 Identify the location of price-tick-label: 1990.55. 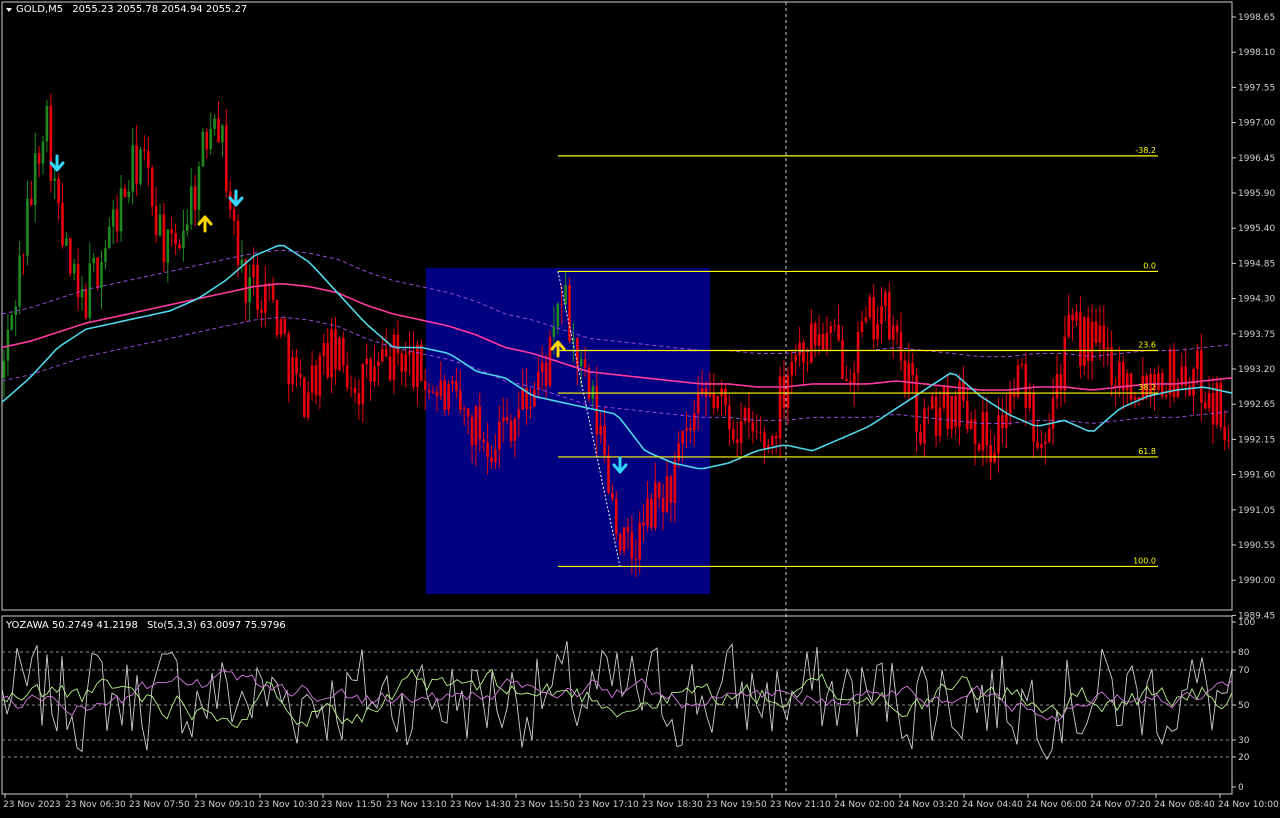
(1256, 546).